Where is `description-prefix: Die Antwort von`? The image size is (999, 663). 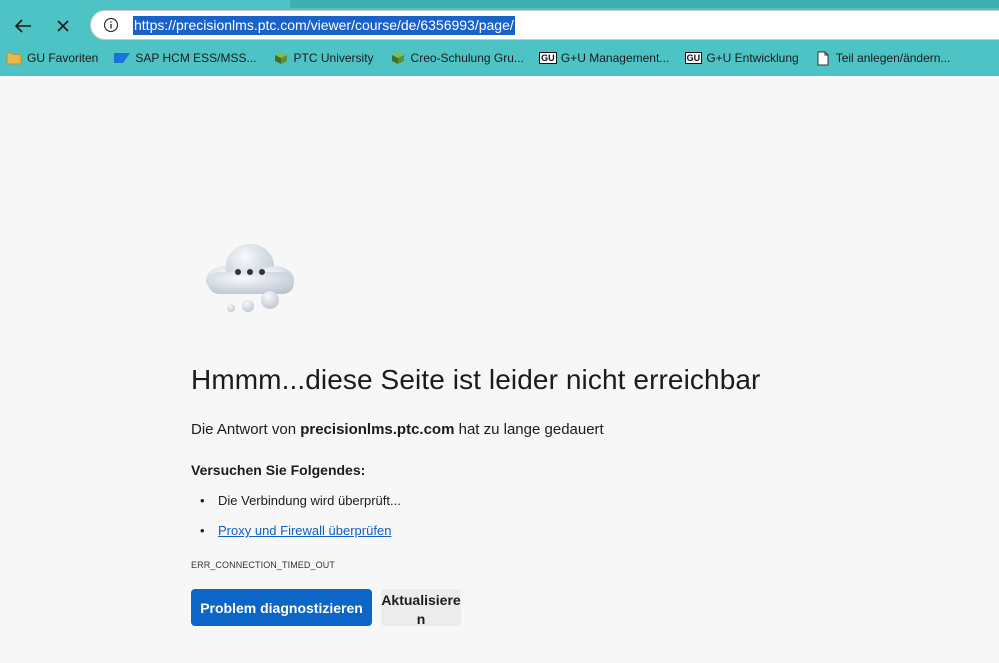
description-prefix: Die Antwort von is located at coordinates (246, 429).